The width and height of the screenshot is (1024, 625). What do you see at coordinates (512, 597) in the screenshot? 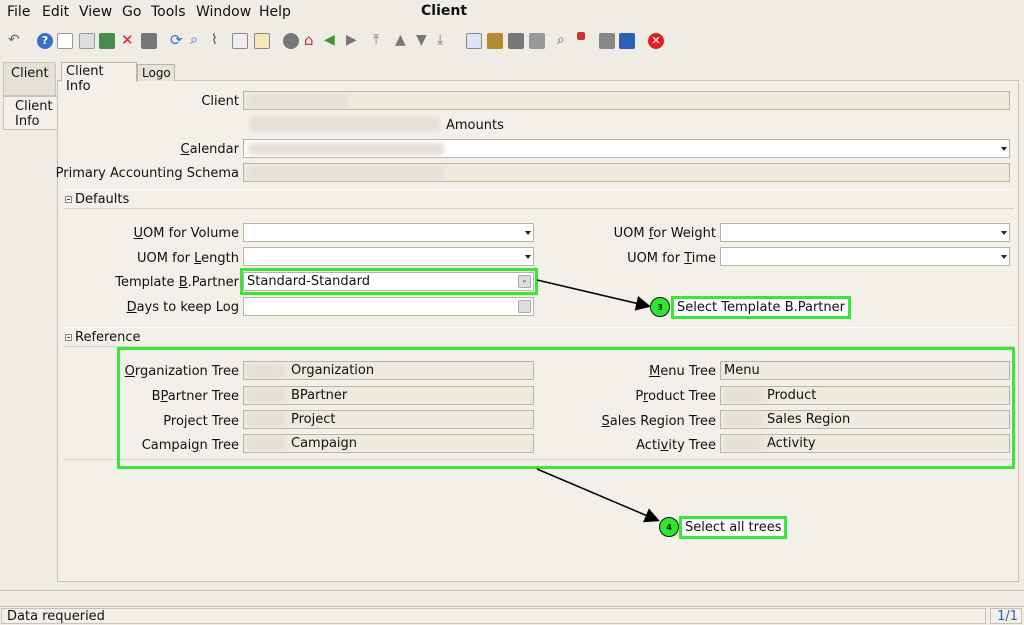
I see `status-spacer` at bounding box center [512, 597].